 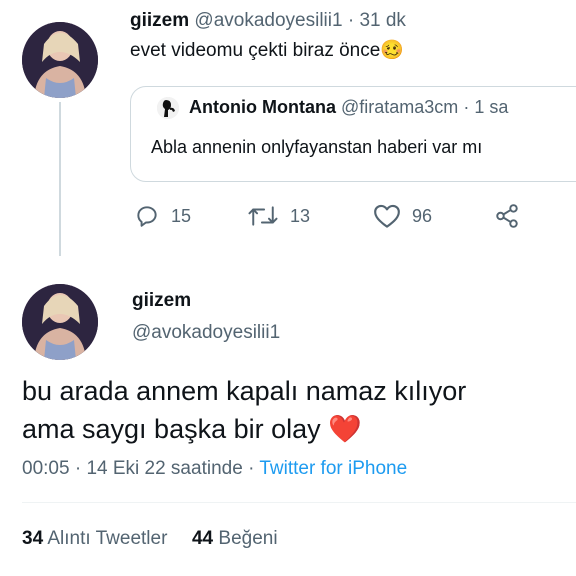 I want to click on quoted-timestamp: 1 sa, so click(x=491, y=107).